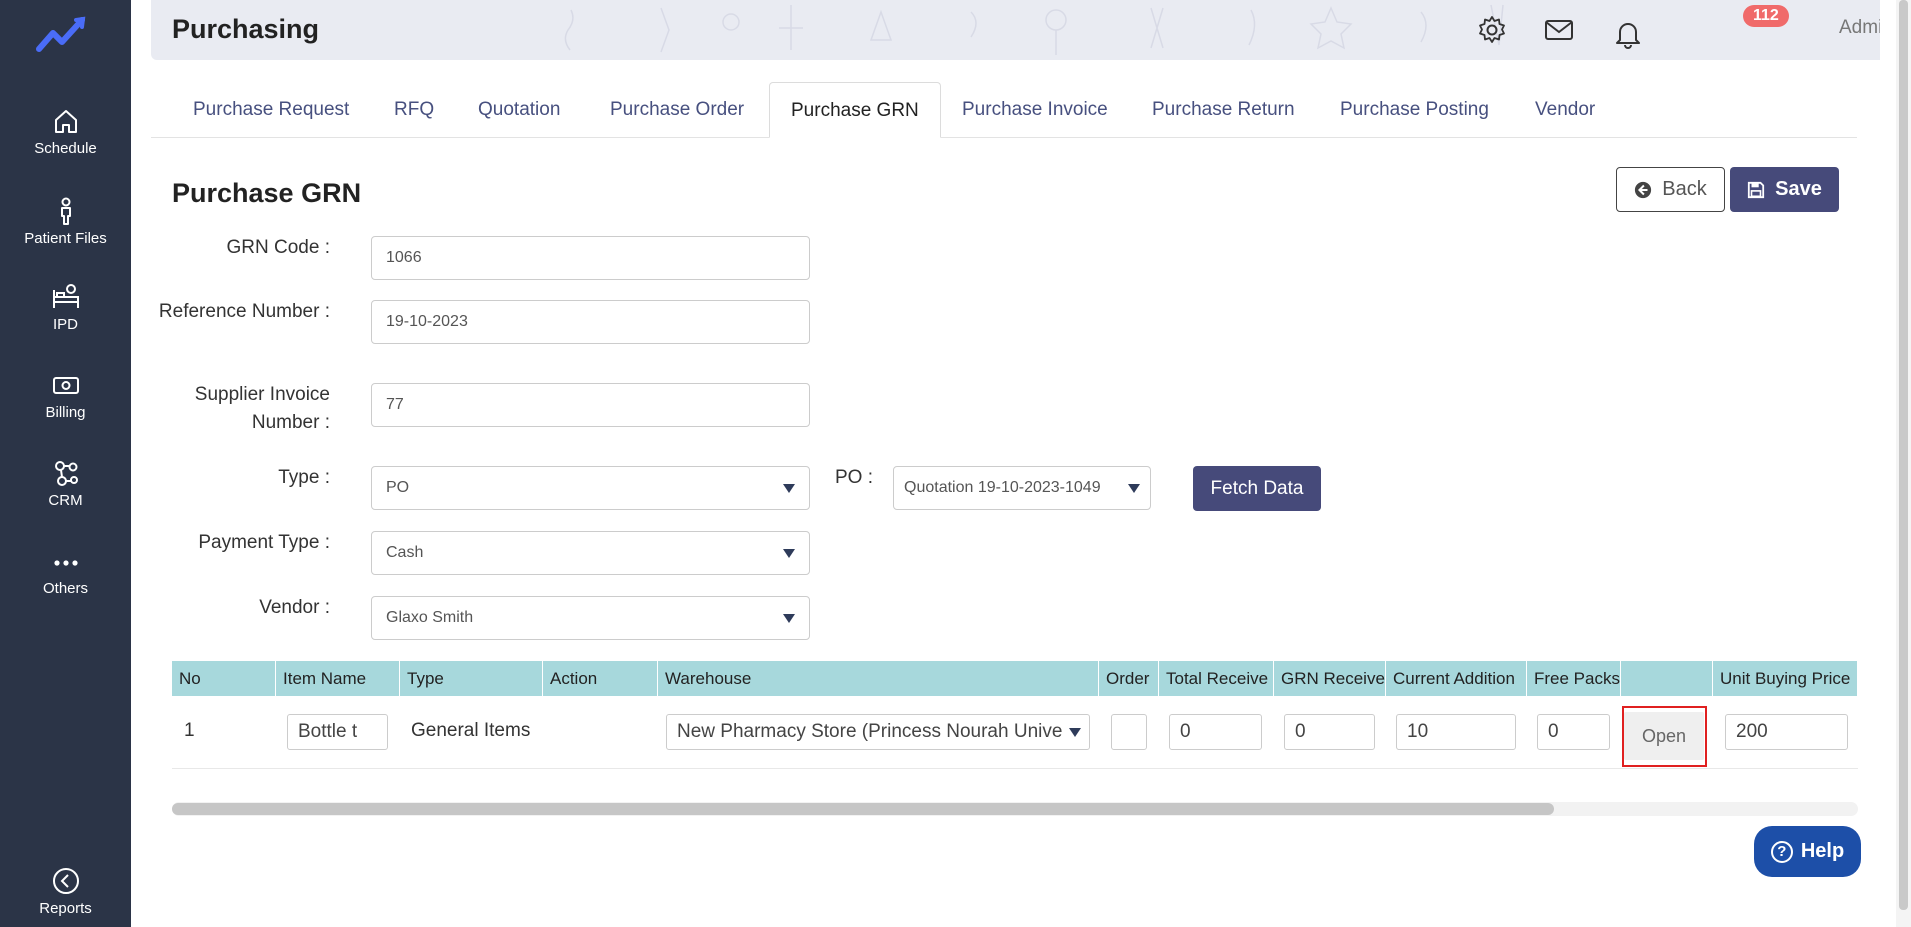  I want to click on help-button: ? Help, so click(1807, 851).